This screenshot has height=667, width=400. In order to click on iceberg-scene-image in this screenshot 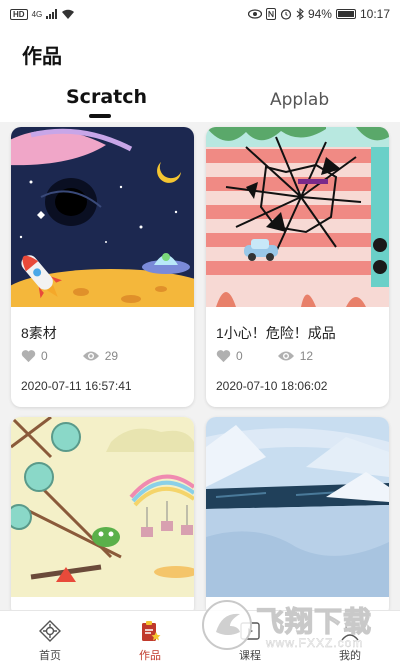, I will do `click(297, 507)`.